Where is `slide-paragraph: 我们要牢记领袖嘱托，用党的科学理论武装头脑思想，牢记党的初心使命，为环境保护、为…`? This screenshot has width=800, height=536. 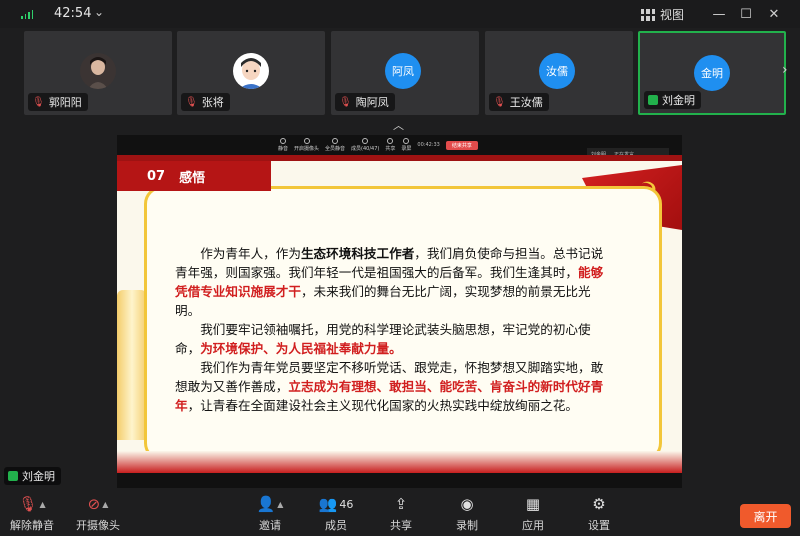 slide-paragraph: 我们要牢记领袖嘱托，用党的科学理论武装头脑思想，牢记党的初心使命，为环境保护、为… is located at coordinates (395, 339).